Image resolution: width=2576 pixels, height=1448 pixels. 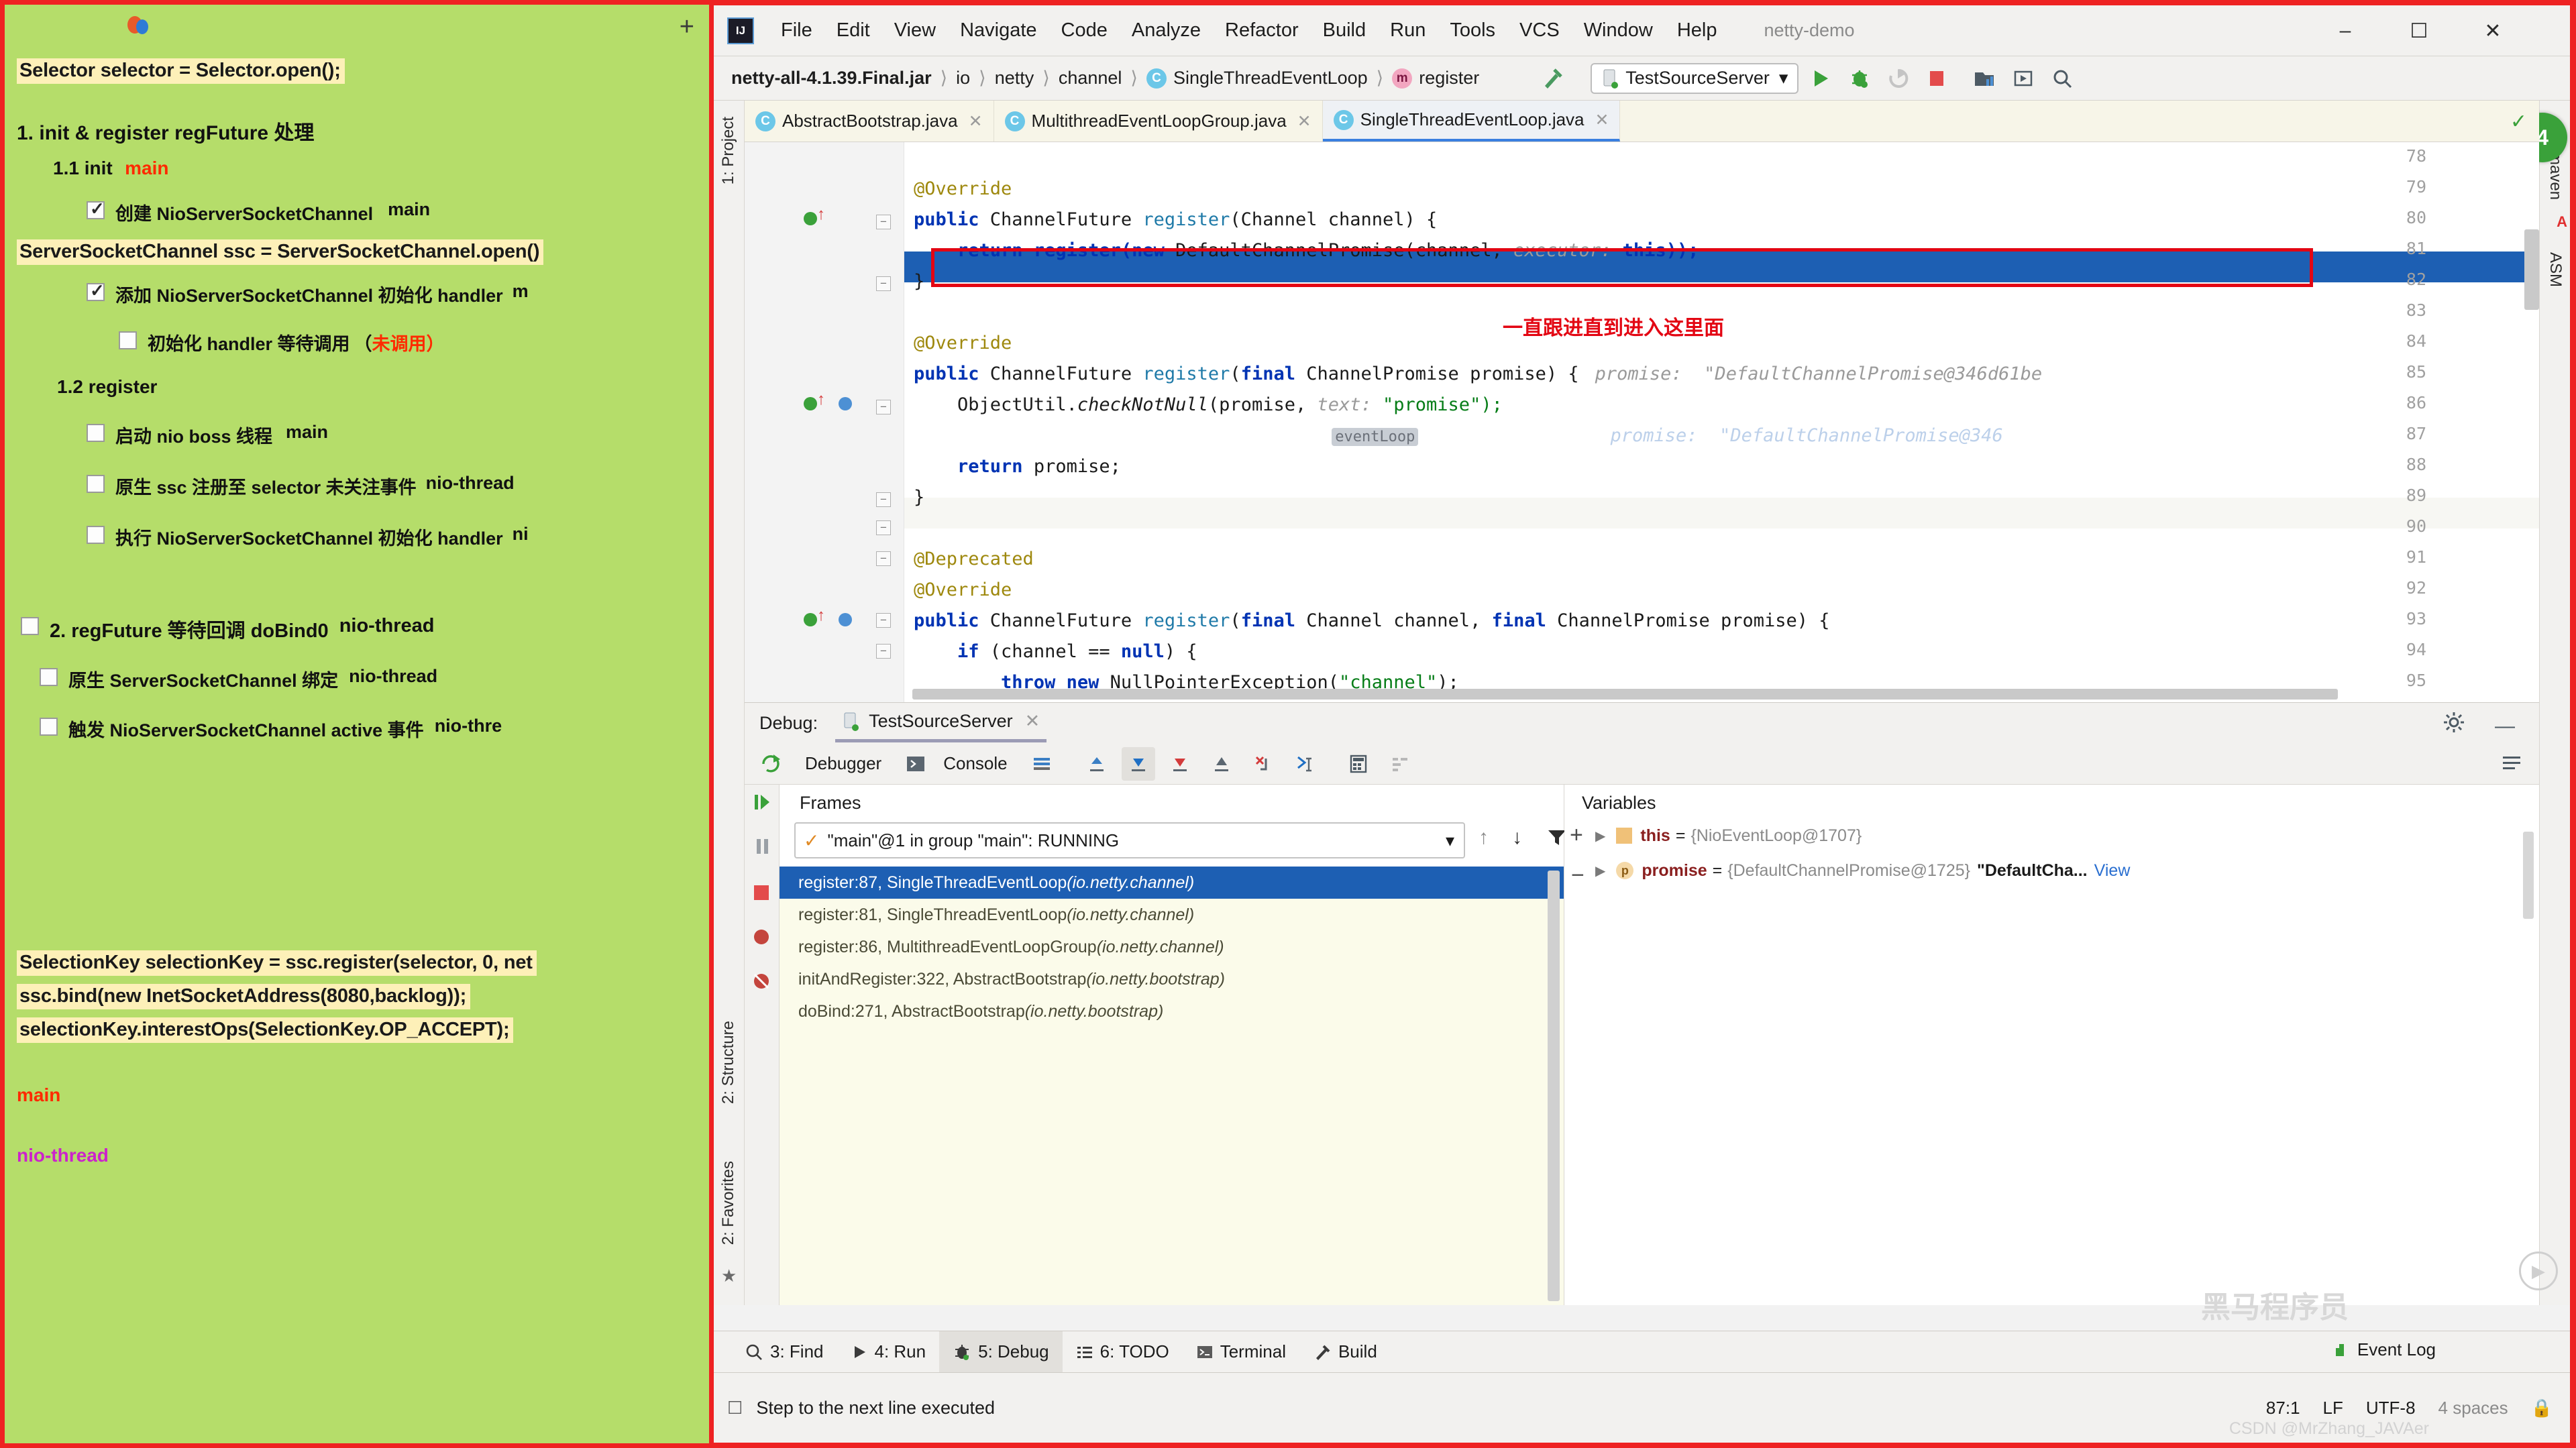 I want to click on indent-setting: 4 spaces, so click(x=2473, y=1408).